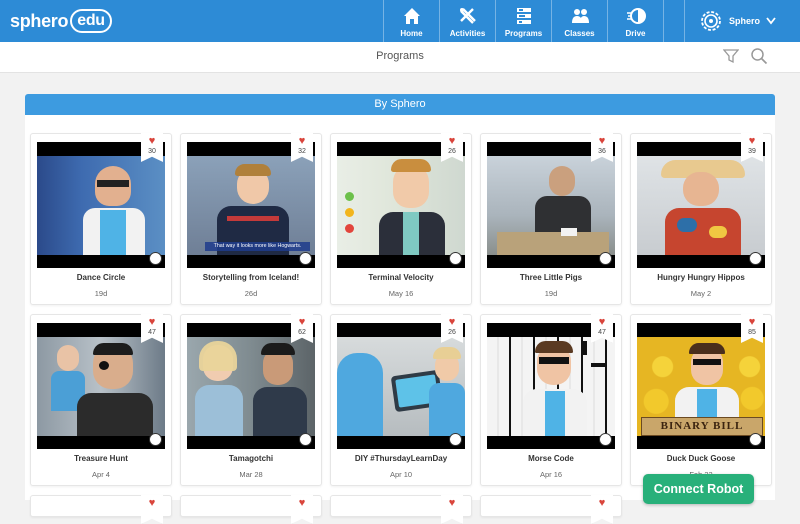 The width and height of the screenshot is (800, 524). Describe the element at coordinates (663, 21) in the screenshot. I see `nav-divider` at that location.